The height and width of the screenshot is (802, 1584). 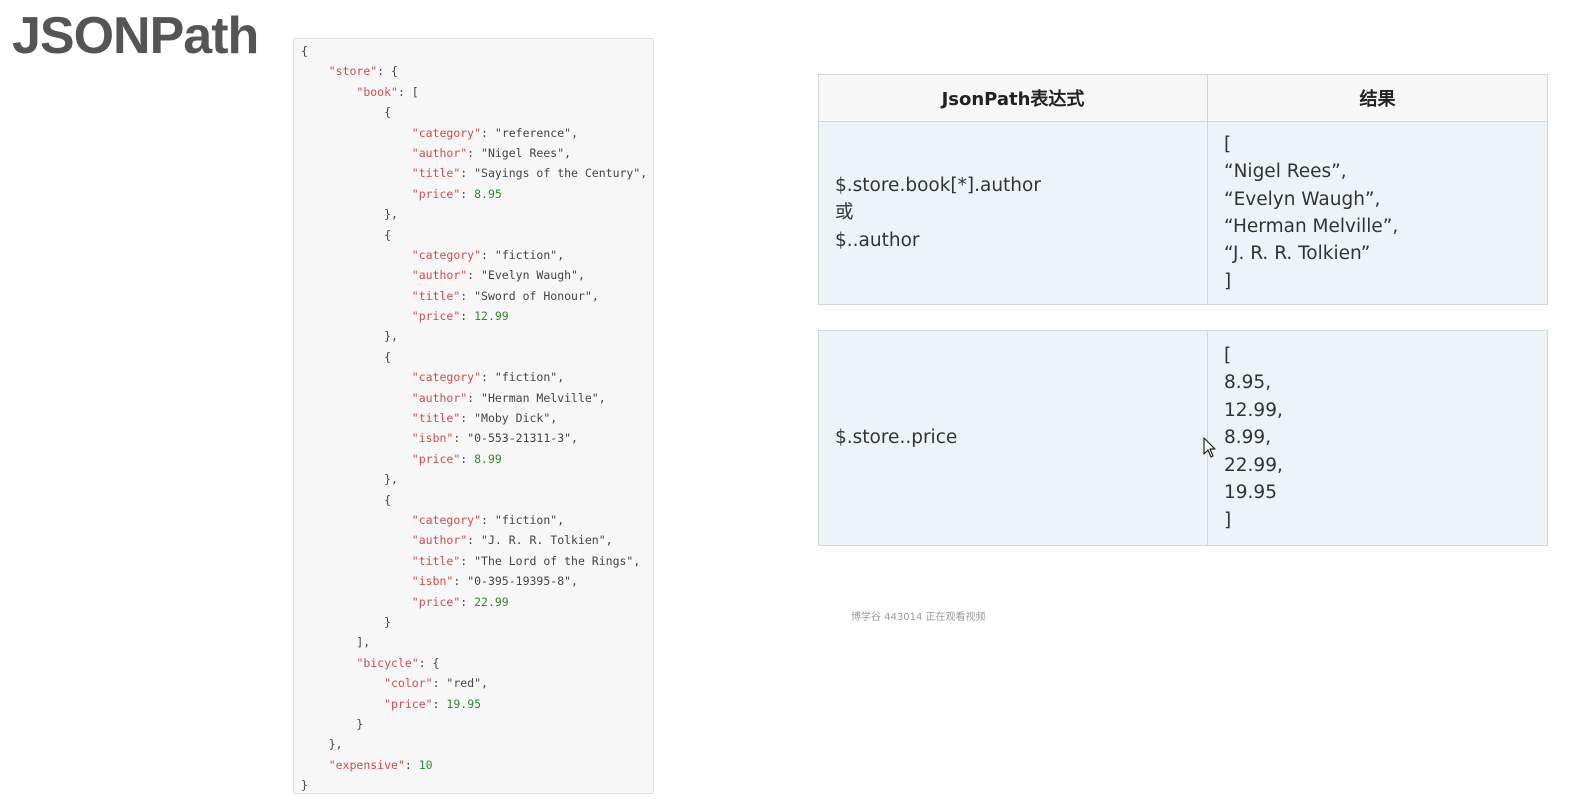 I want to click on code-token: : {, so click(x=429, y=662).